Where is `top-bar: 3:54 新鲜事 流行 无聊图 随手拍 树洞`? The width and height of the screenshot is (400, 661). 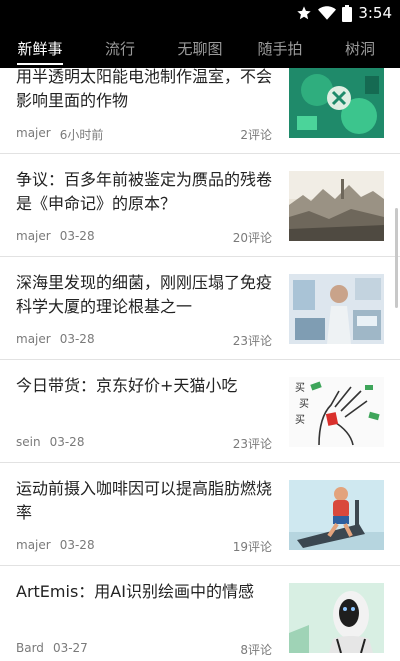 top-bar: 3:54 新鲜事 流行 无聊图 随手拍 树洞 is located at coordinates (200, 34).